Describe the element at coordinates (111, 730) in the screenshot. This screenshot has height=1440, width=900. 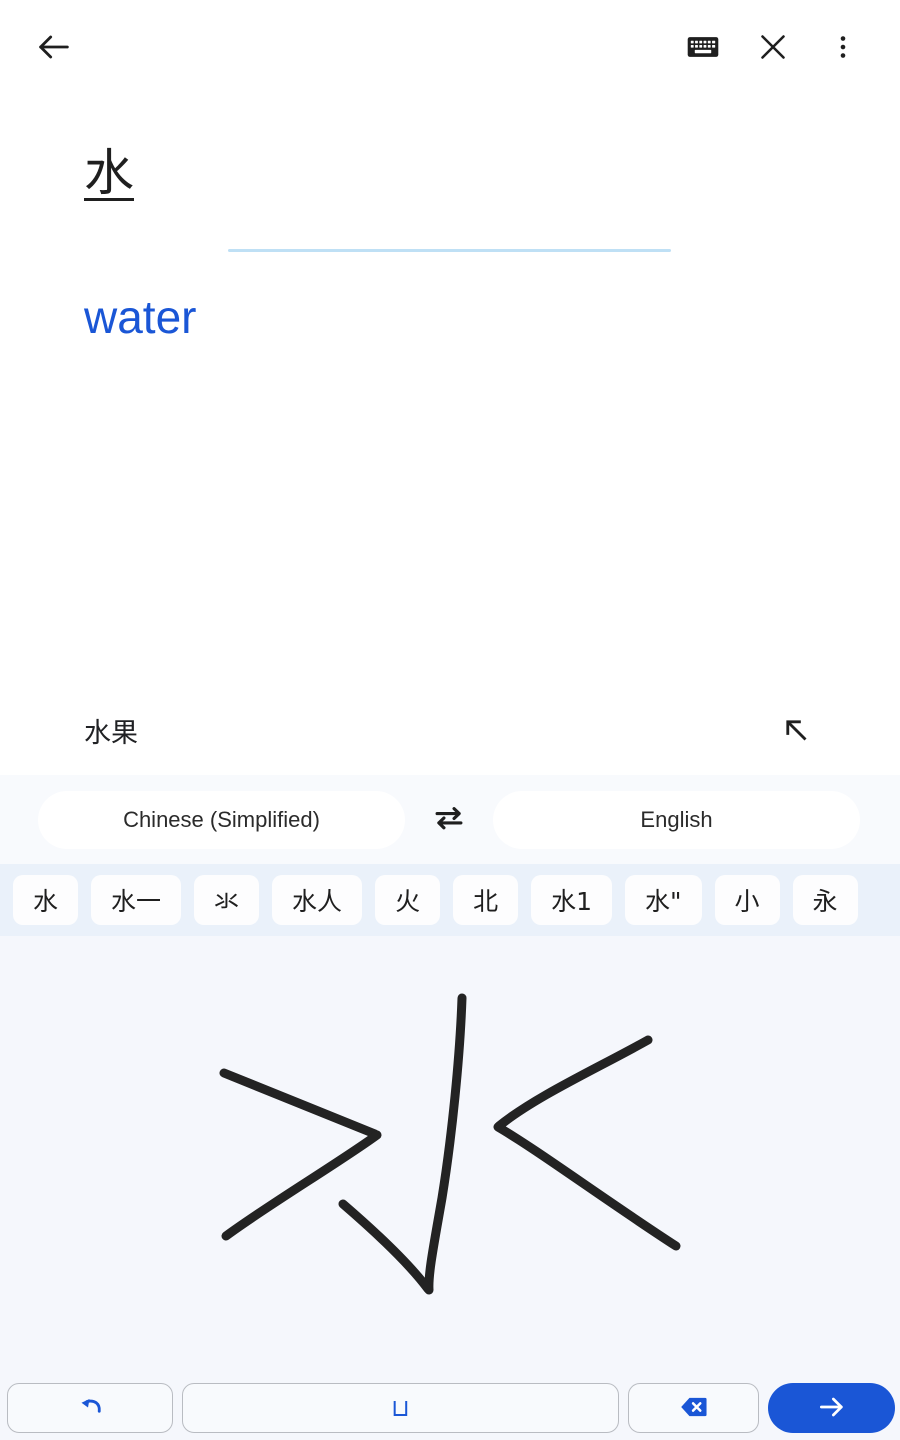
I see `suggestion-text: 水果` at that location.